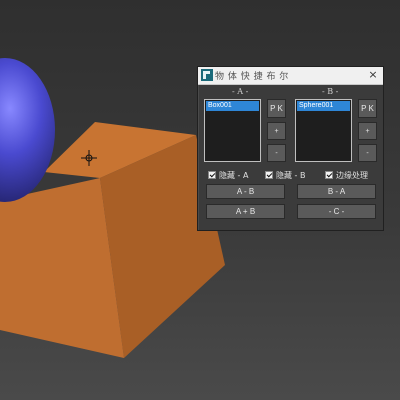 This screenshot has width=400, height=400. Describe the element at coordinates (245, 211) in the screenshot. I see `a-plus-b-button: A + B` at that location.